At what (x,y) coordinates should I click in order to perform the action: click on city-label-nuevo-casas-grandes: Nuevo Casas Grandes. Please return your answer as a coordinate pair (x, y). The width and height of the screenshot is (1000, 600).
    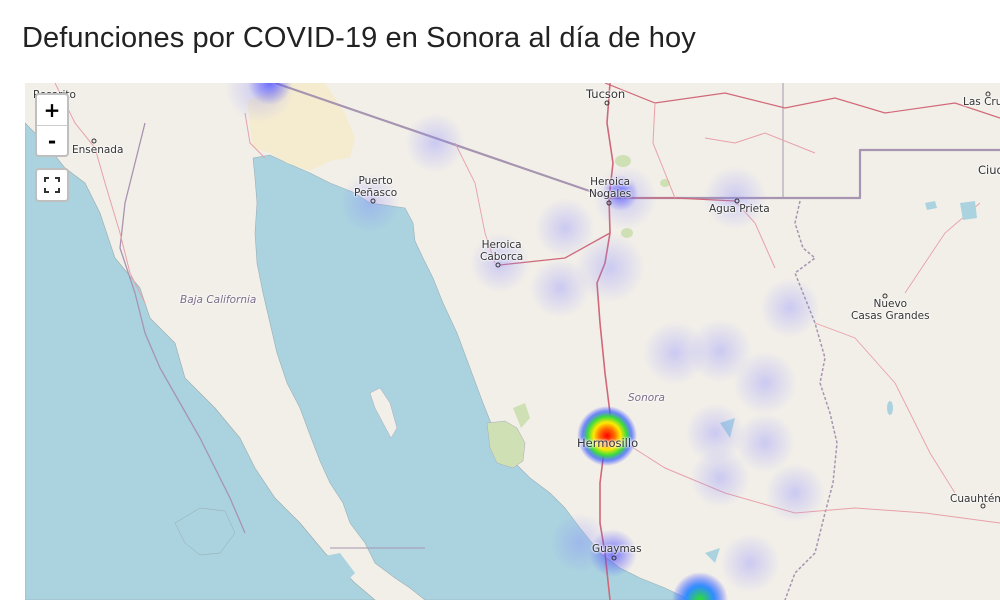
    Looking at the image, I should click on (890, 310).